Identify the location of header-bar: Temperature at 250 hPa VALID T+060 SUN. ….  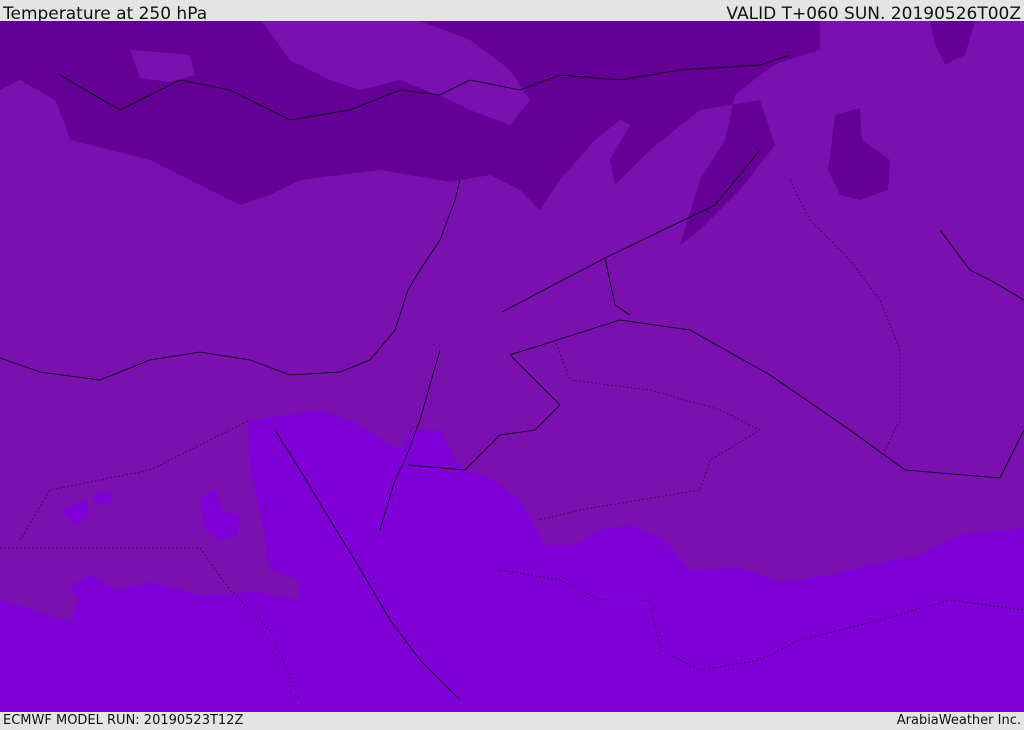
(512, 12).